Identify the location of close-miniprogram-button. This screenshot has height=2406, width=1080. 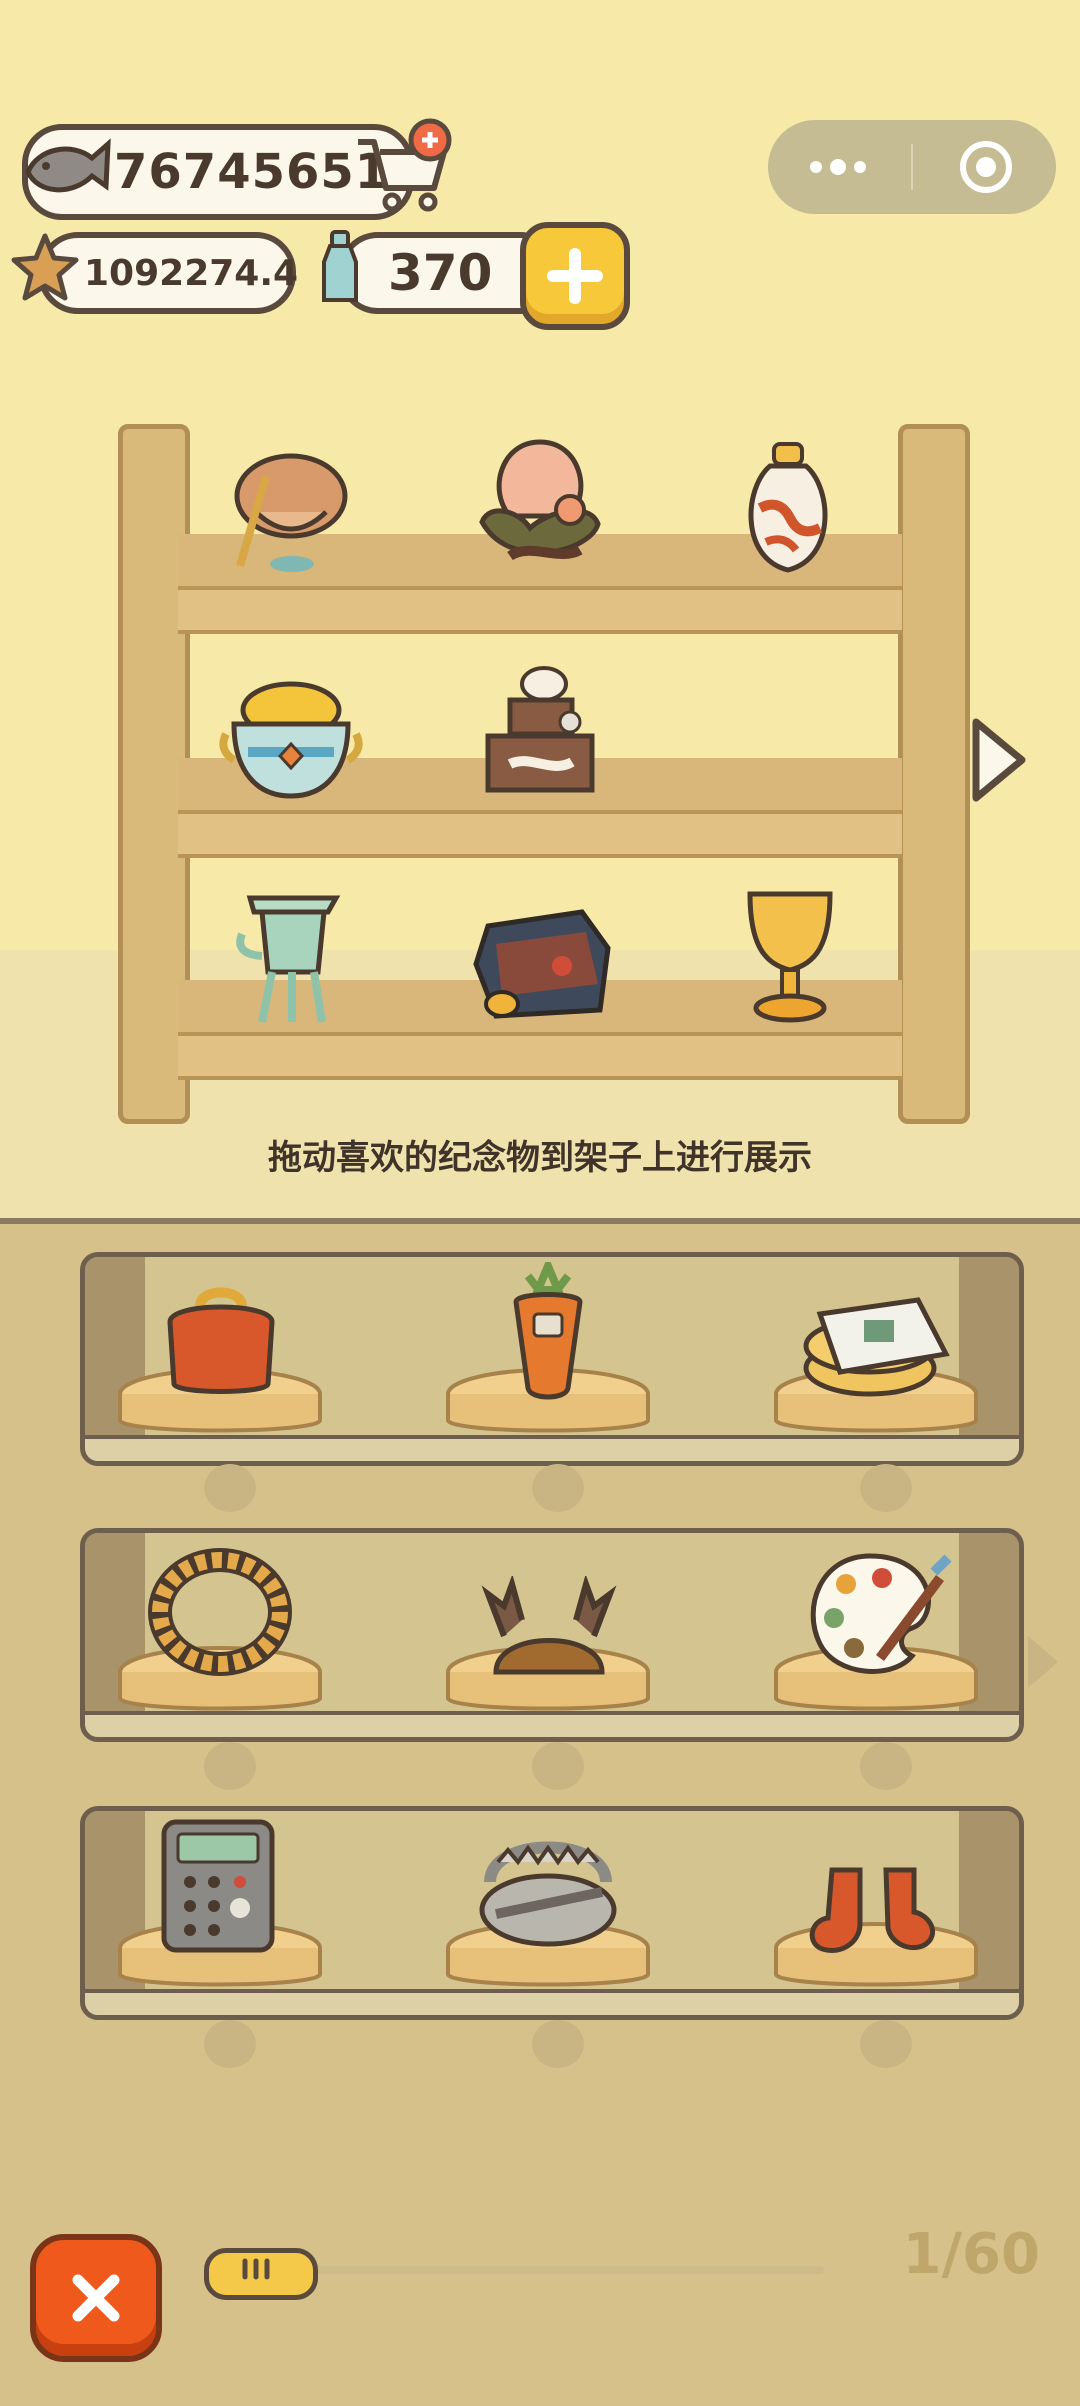
(986, 167).